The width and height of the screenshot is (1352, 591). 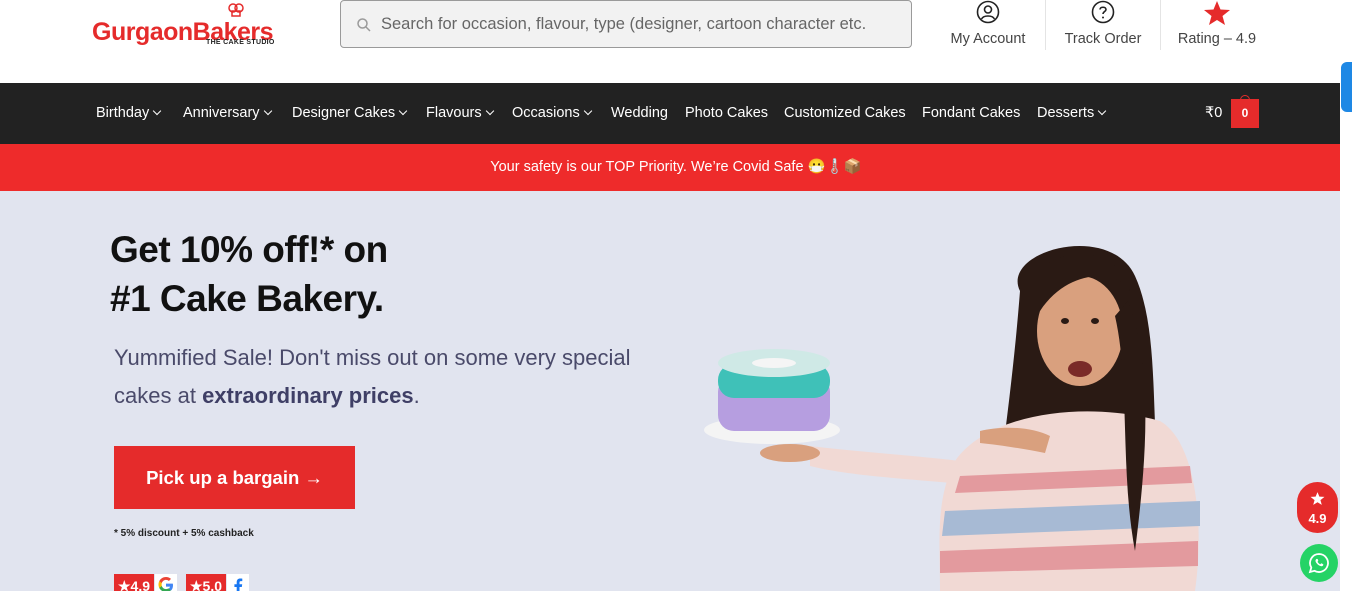 What do you see at coordinates (1103, 39) in the screenshot?
I see `track-order-label: Track Order` at bounding box center [1103, 39].